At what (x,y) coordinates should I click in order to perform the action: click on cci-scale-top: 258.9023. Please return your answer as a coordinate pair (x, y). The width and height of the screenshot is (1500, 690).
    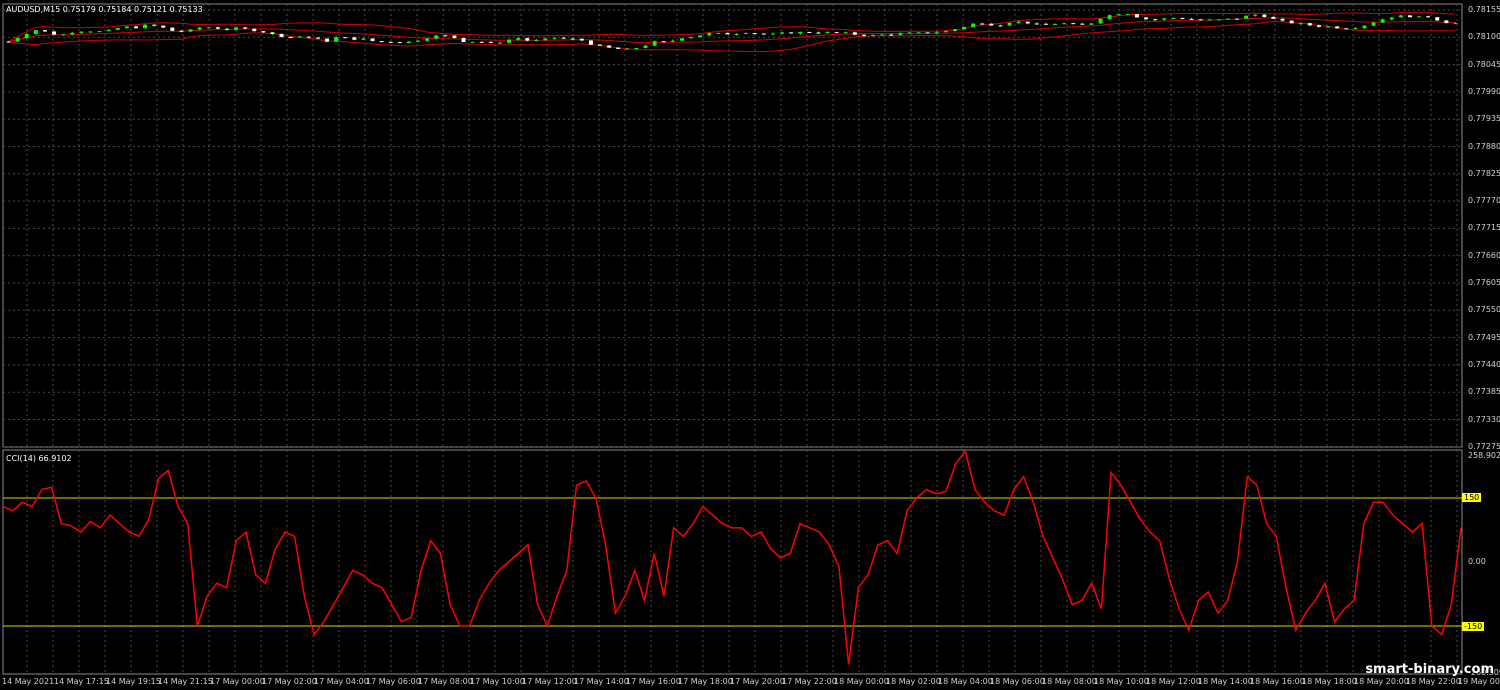
    Looking at the image, I should click on (1484, 455).